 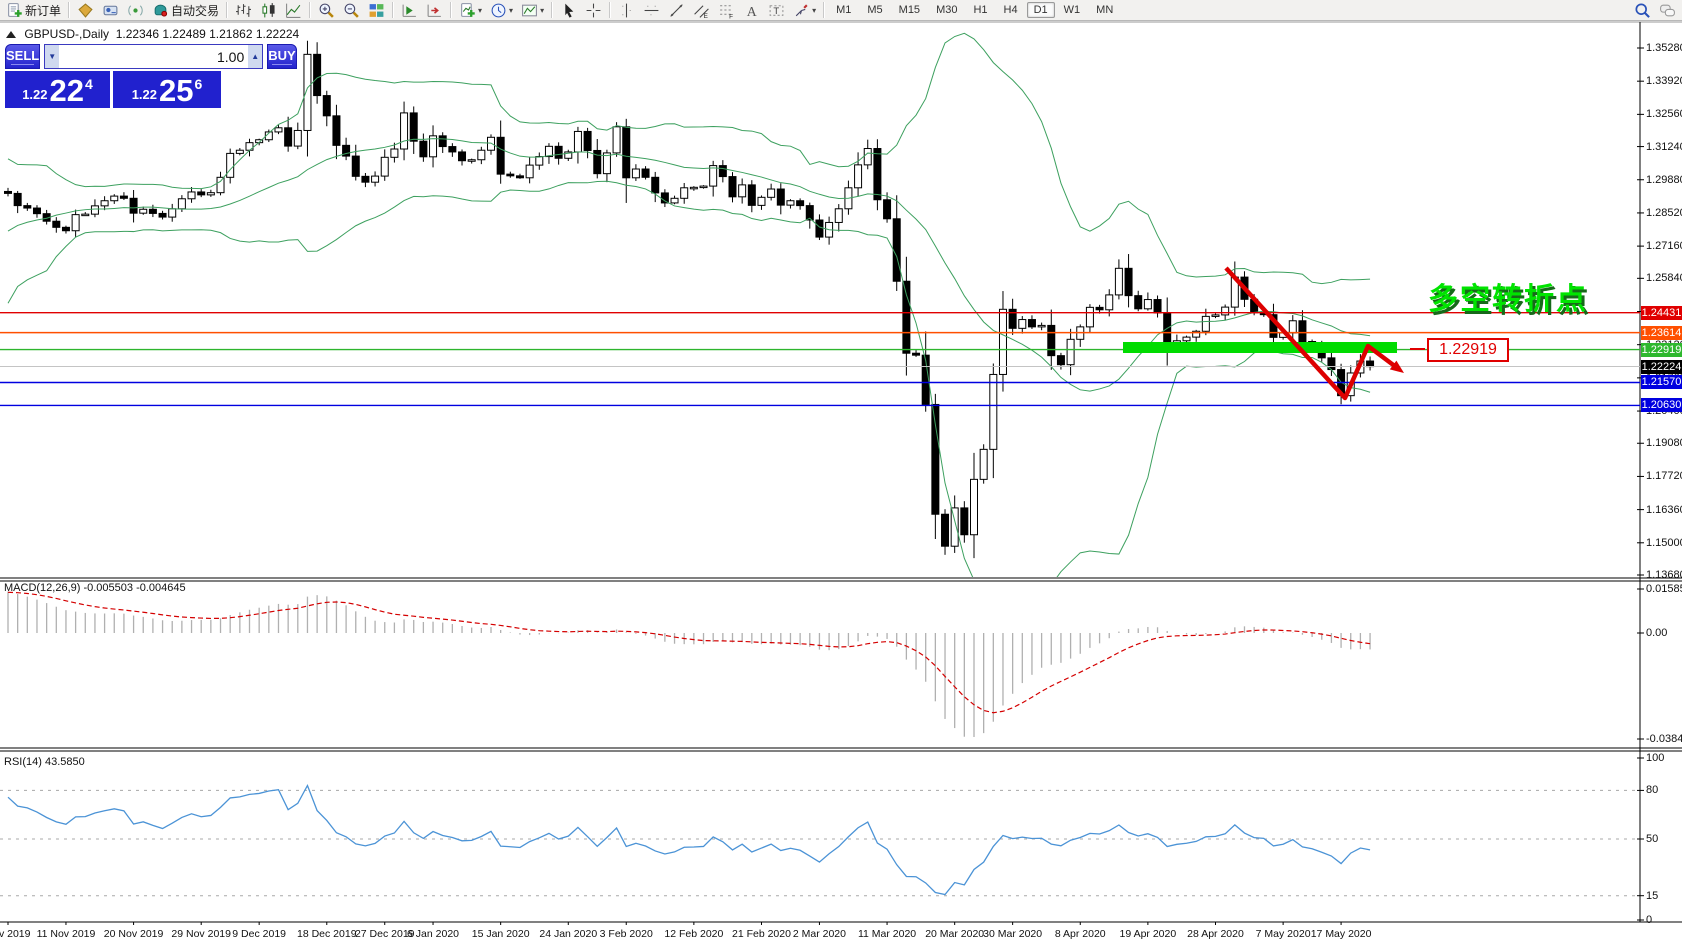 I want to click on rsi-axis-label: 50, so click(x=1652, y=839).